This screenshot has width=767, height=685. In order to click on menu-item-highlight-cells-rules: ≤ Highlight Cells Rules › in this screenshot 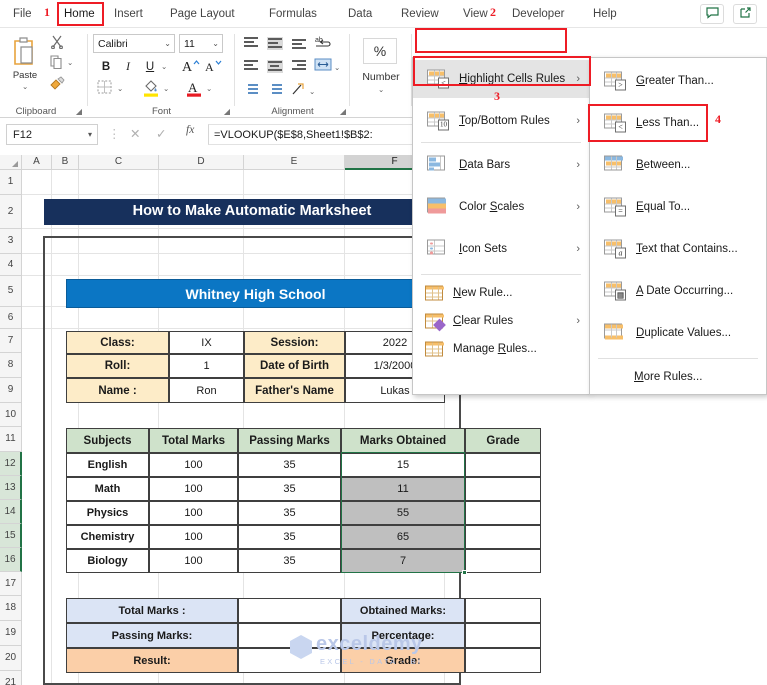, I will do `click(501, 79)`.